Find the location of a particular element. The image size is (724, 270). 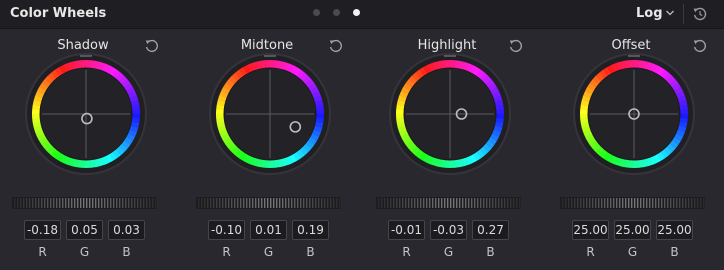

color-wheel-shadow is located at coordinates (86, 114).